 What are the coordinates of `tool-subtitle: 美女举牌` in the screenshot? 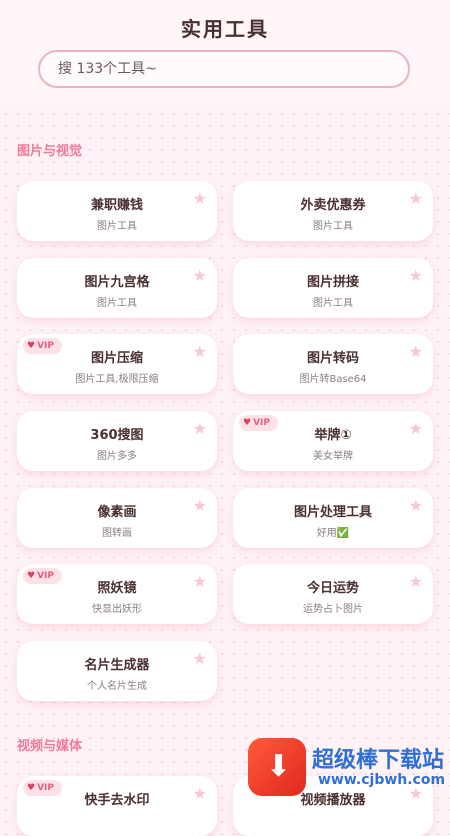 It's located at (333, 456).